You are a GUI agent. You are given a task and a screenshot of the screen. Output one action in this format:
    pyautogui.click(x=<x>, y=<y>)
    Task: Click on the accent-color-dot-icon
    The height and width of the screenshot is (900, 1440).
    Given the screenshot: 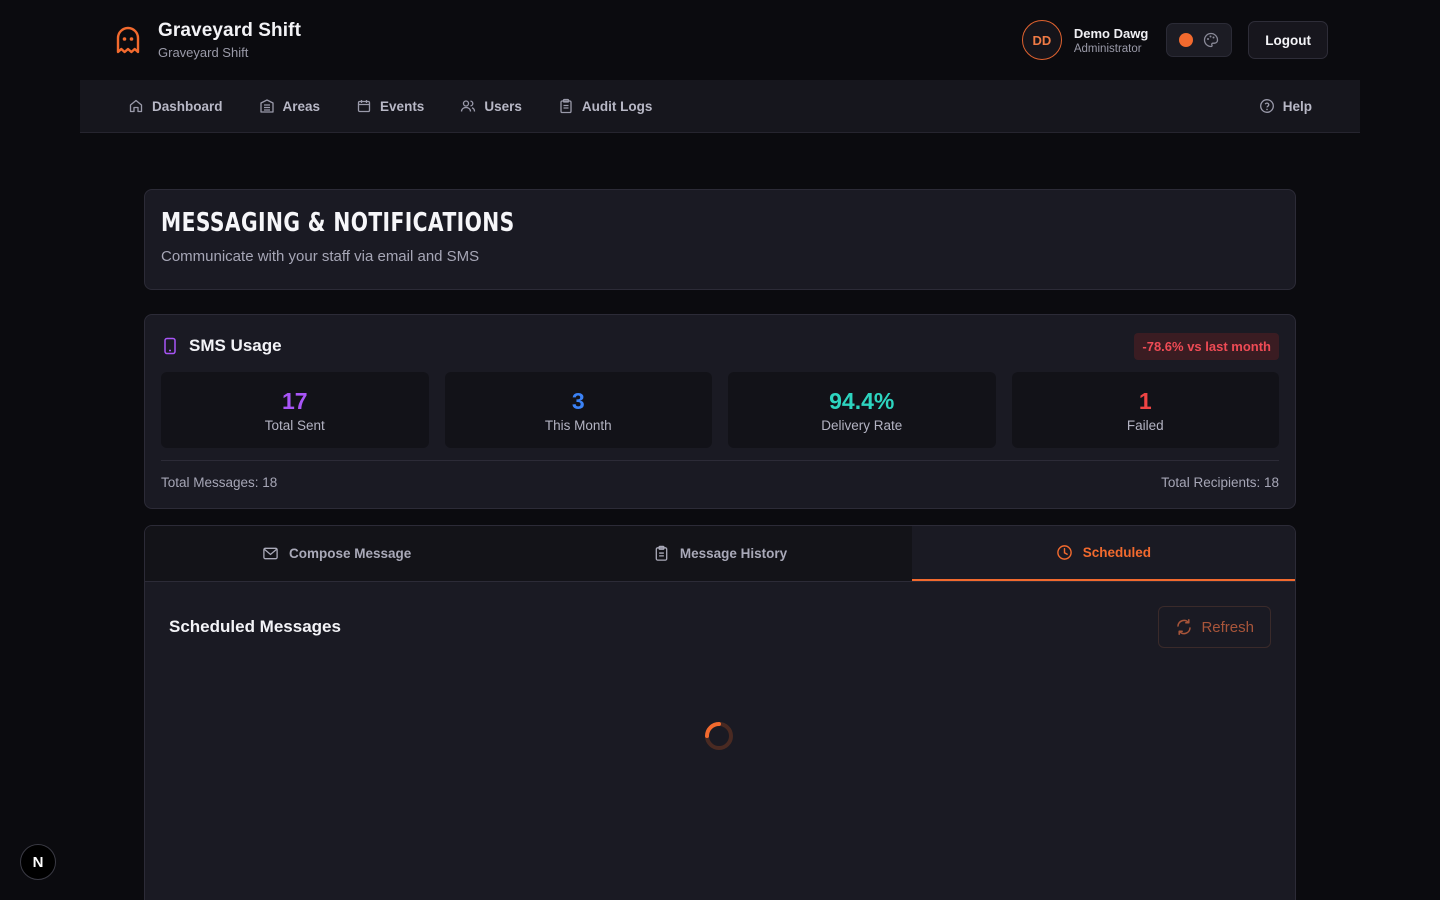 What is the action you would take?
    pyautogui.click(x=1186, y=40)
    